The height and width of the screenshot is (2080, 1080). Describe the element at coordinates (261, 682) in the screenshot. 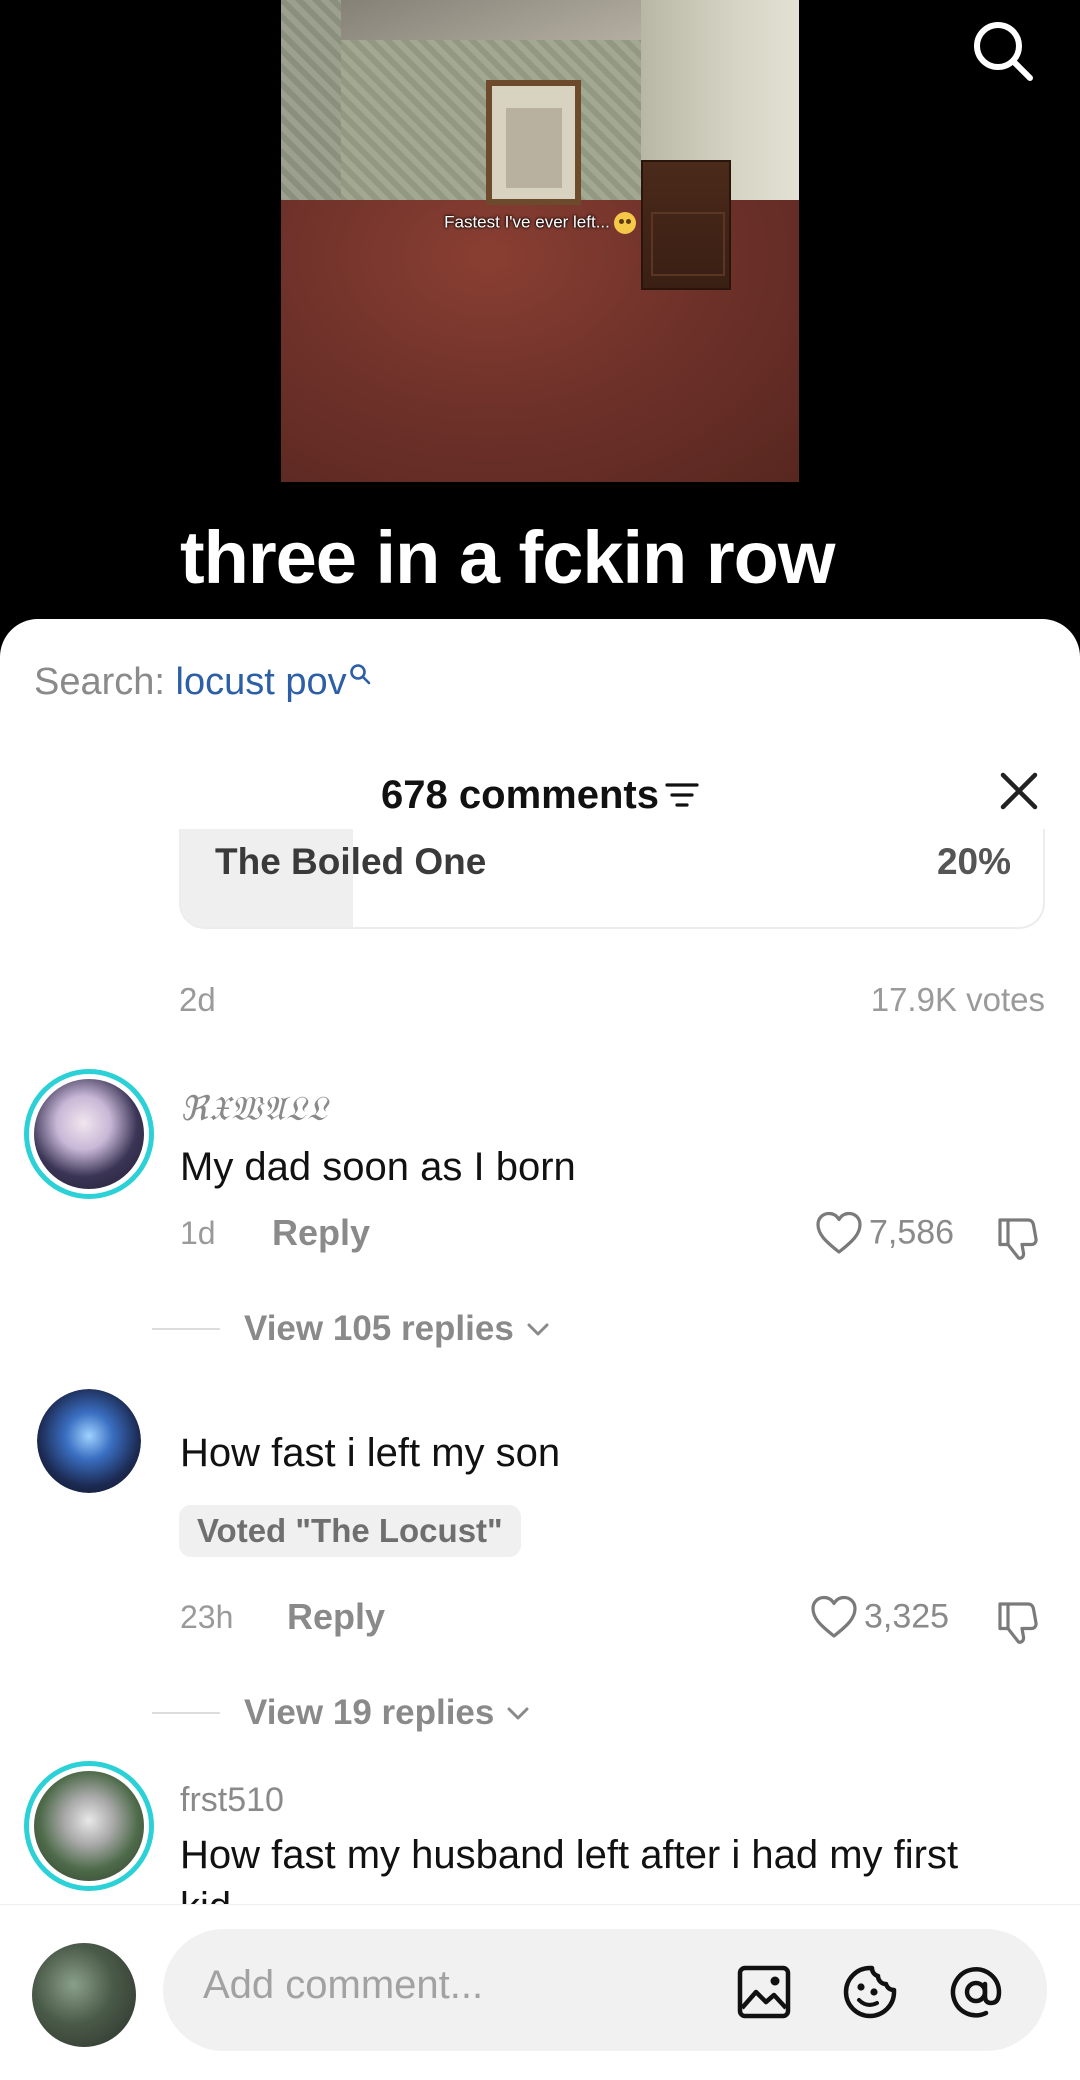

I see `search-term-link: locust pov` at that location.